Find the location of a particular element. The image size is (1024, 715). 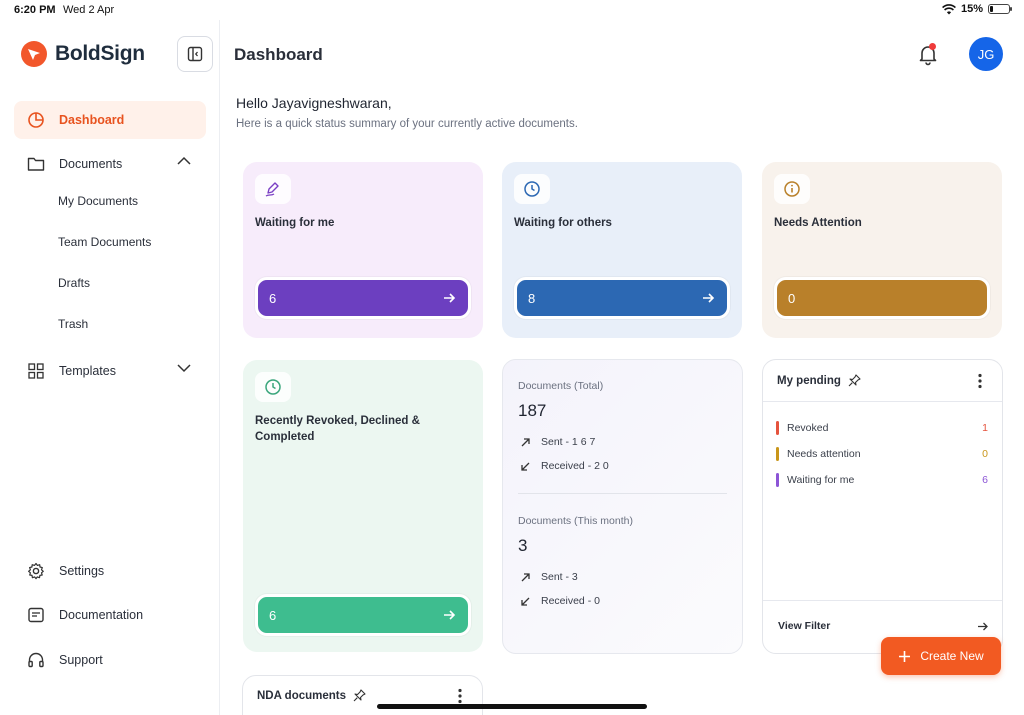

total-label: Documents (Total) is located at coordinates (561, 386).